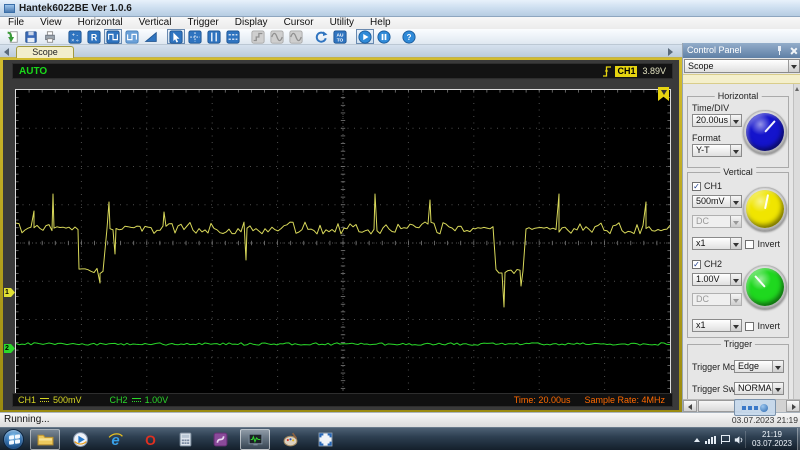  Describe the element at coordinates (768, 326) in the screenshot. I see `ch2-invert-label: Invert` at that location.